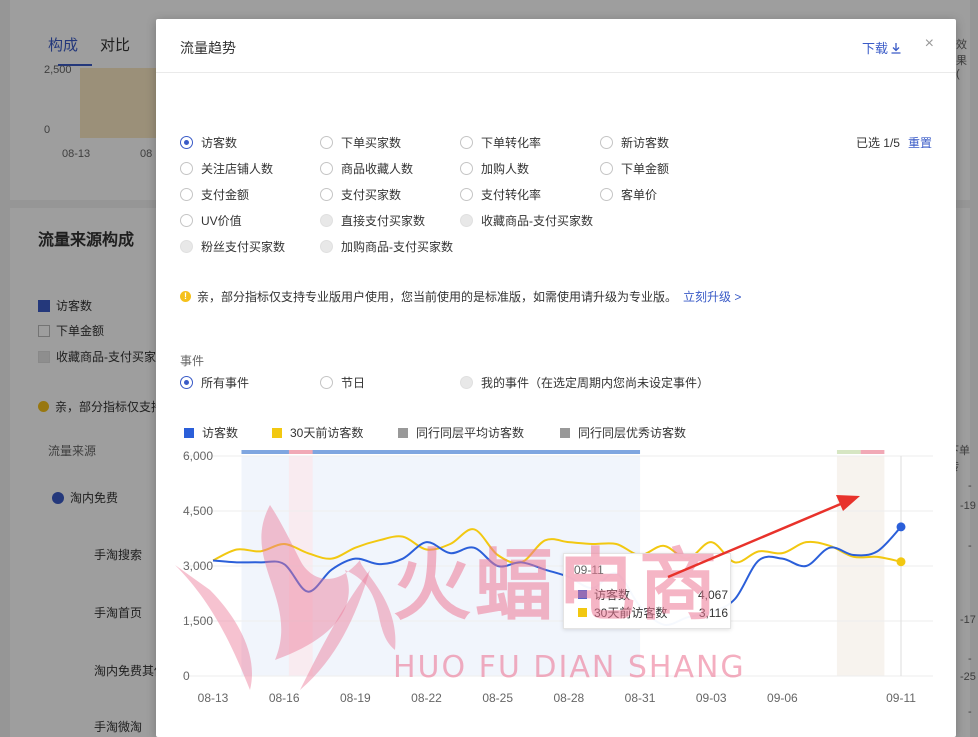 The width and height of the screenshot is (978, 737). I want to click on metric-label: 加购人数, so click(505, 169).